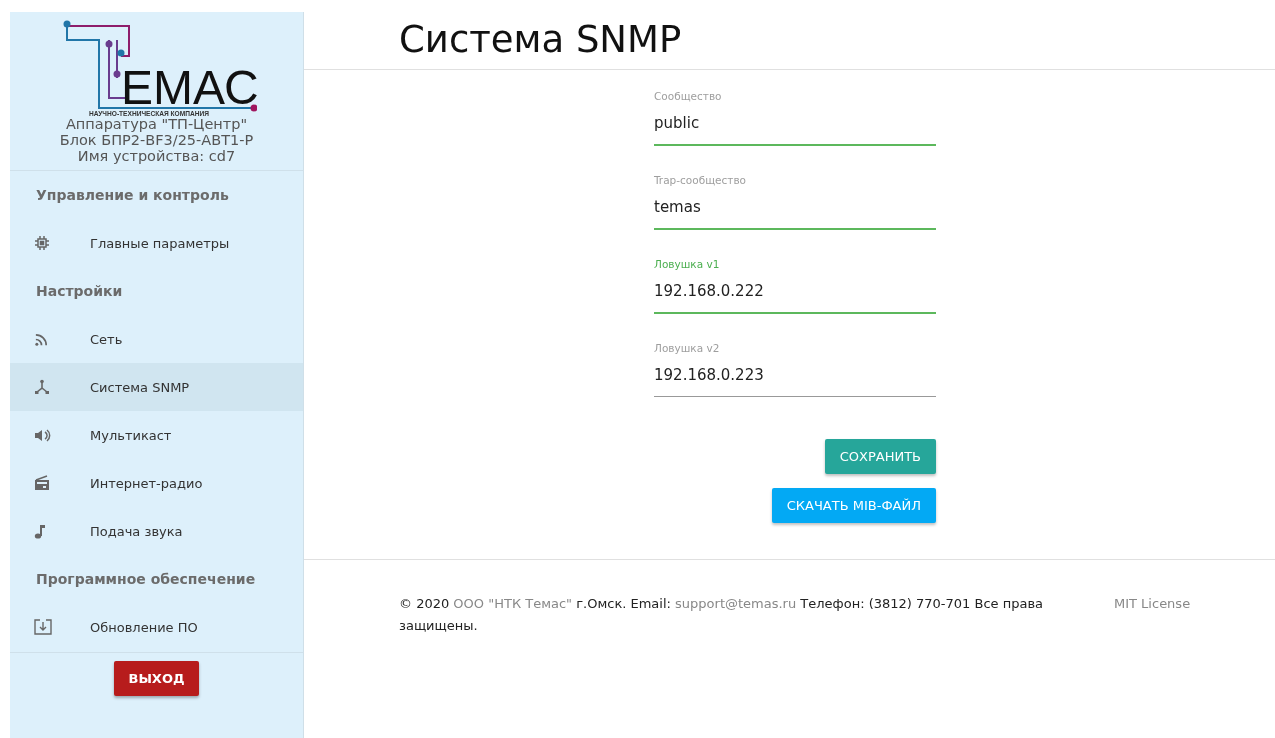 This screenshot has height=738, width=1275. What do you see at coordinates (736, 603) in the screenshot?
I see `footer-link: support@temas.ru` at bounding box center [736, 603].